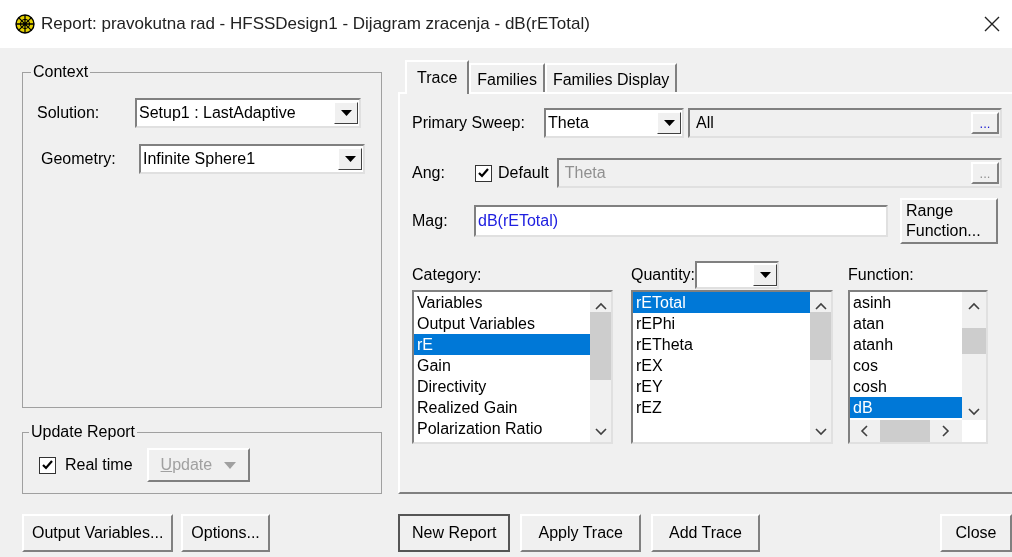  I want to click on field-label: Mag:, so click(430, 221).